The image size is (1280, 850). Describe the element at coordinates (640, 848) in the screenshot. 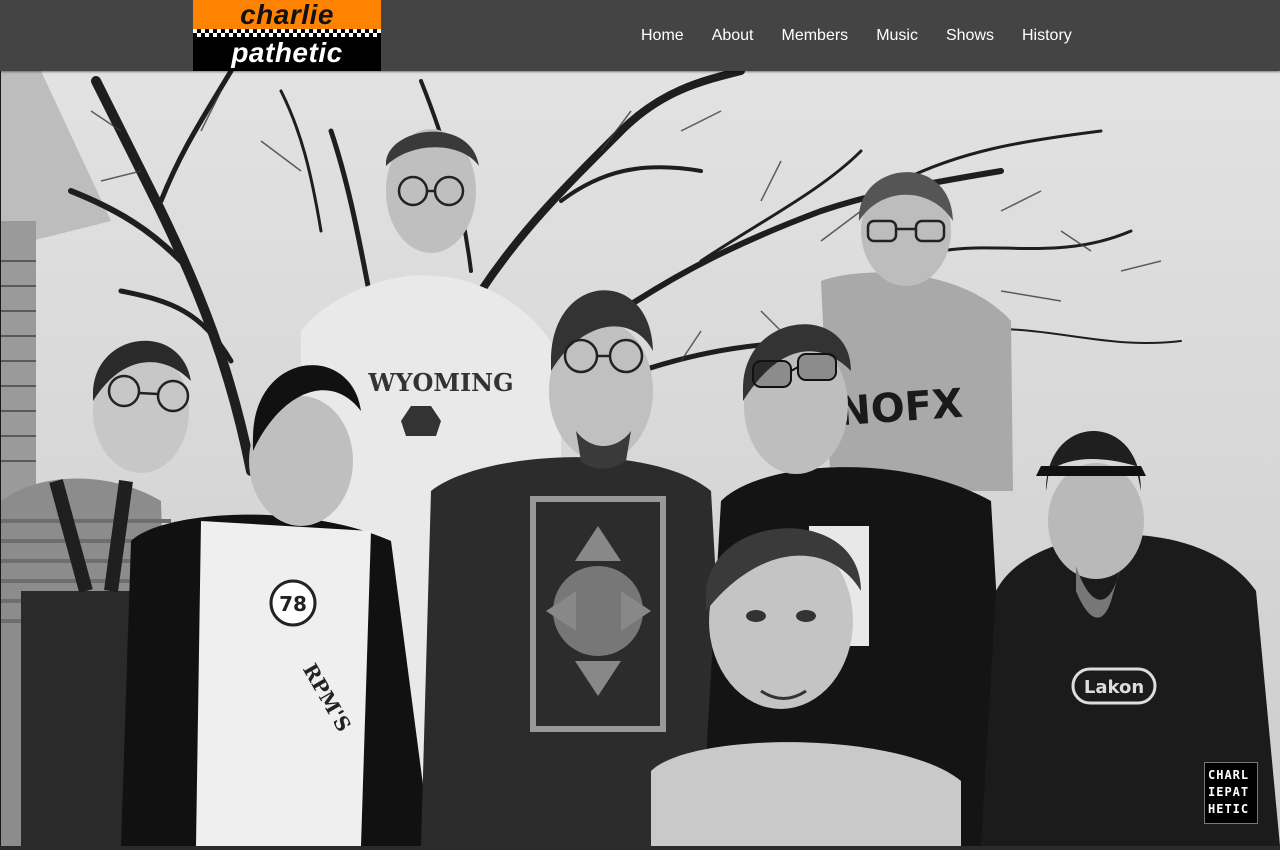

I see `bottom-edge` at that location.